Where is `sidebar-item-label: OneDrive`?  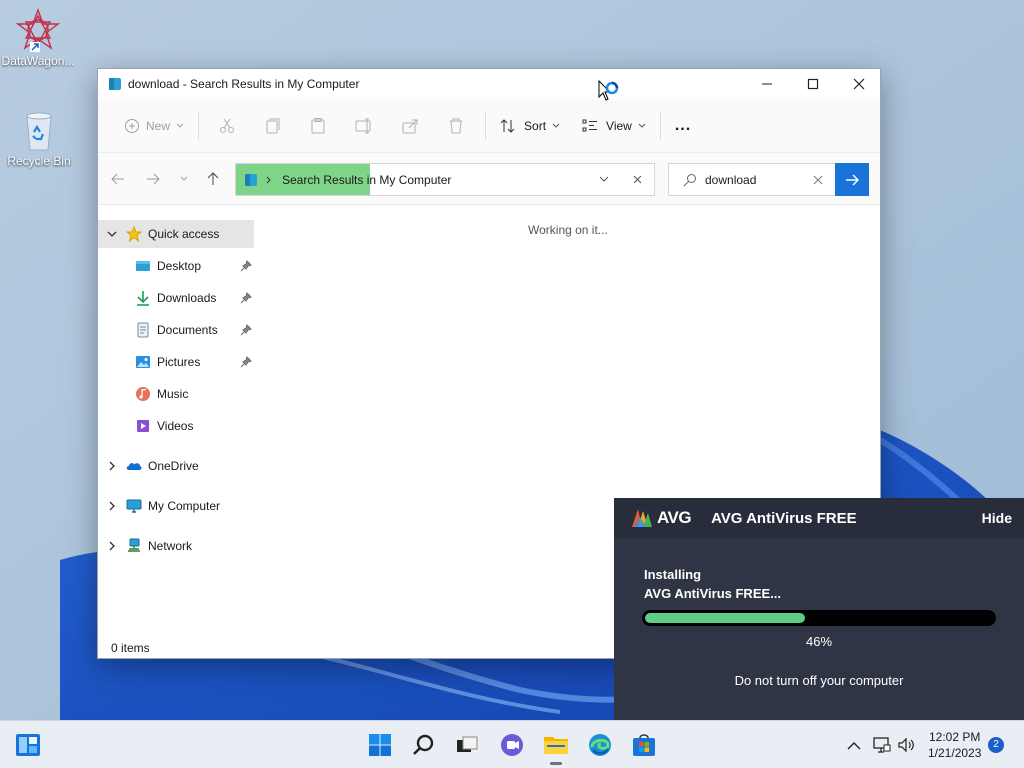 sidebar-item-label: OneDrive is located at coordinates (173, 466).